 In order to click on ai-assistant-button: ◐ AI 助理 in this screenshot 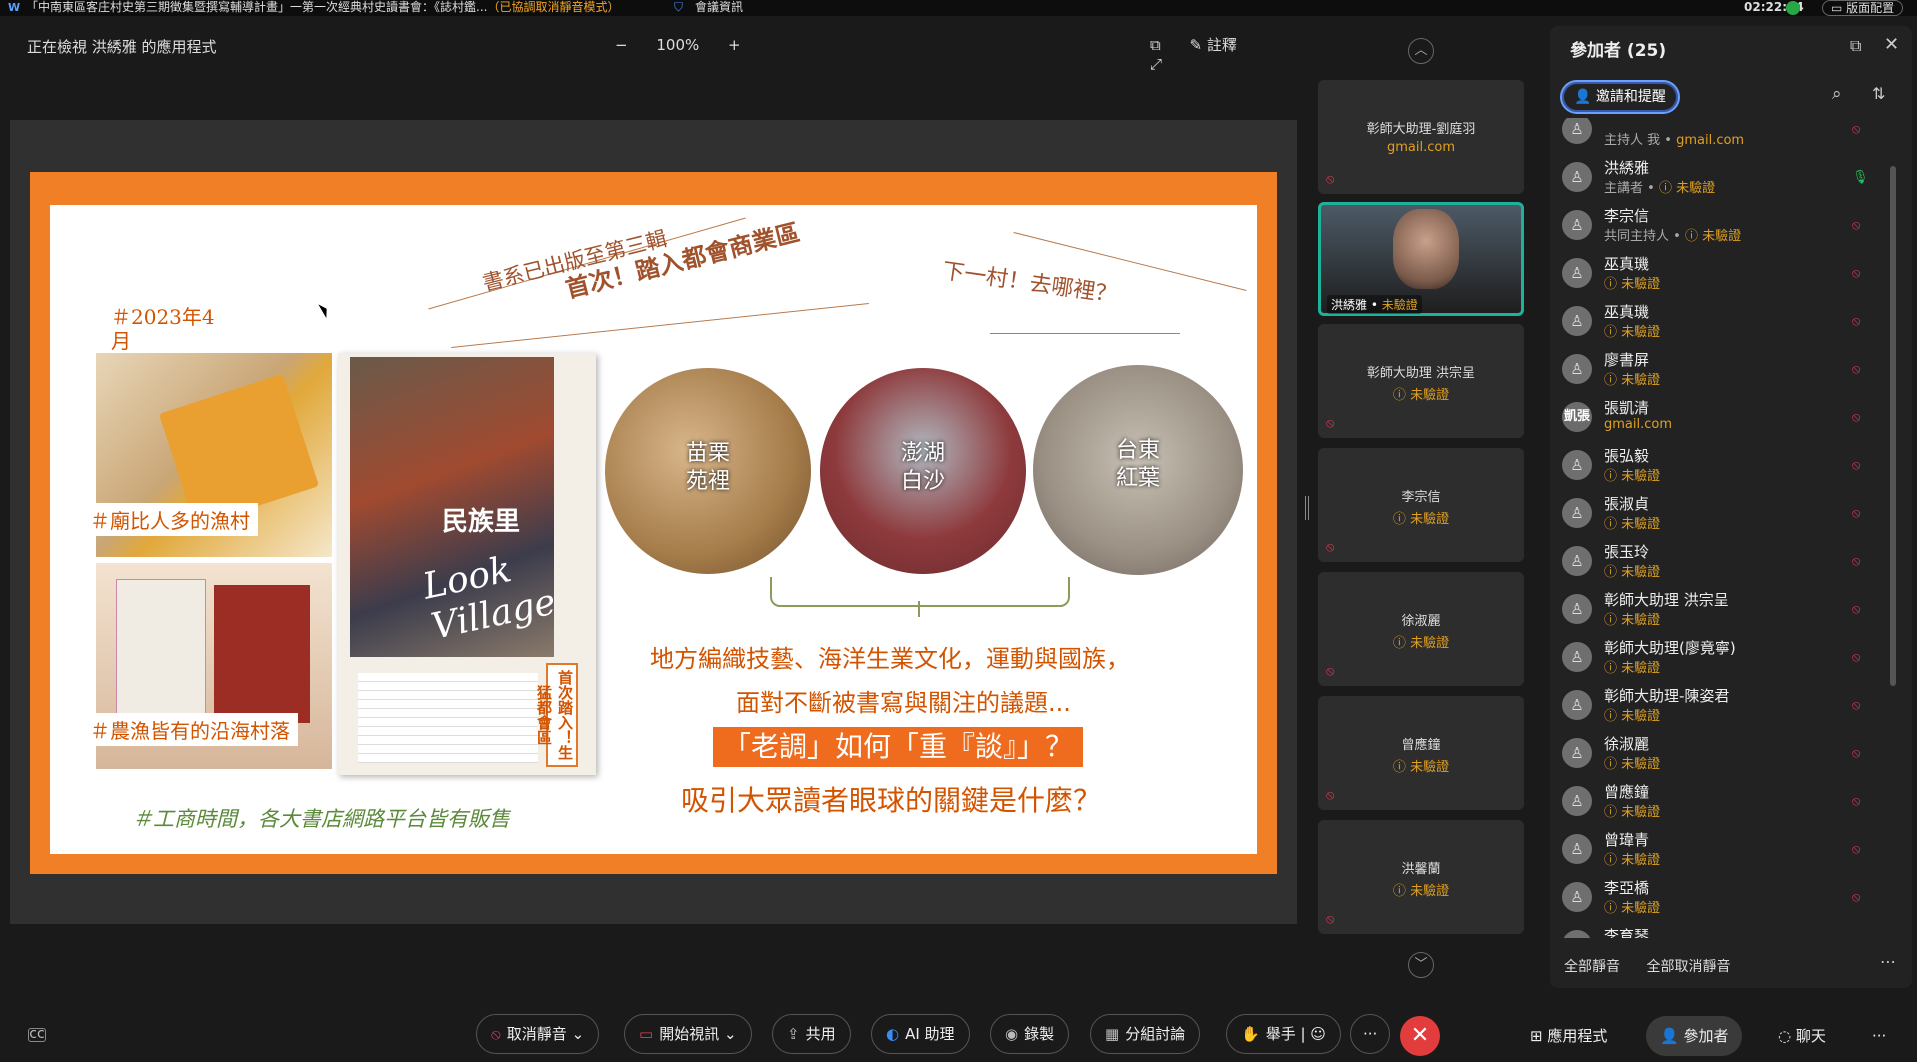, I will do `click(920, 1034)`.